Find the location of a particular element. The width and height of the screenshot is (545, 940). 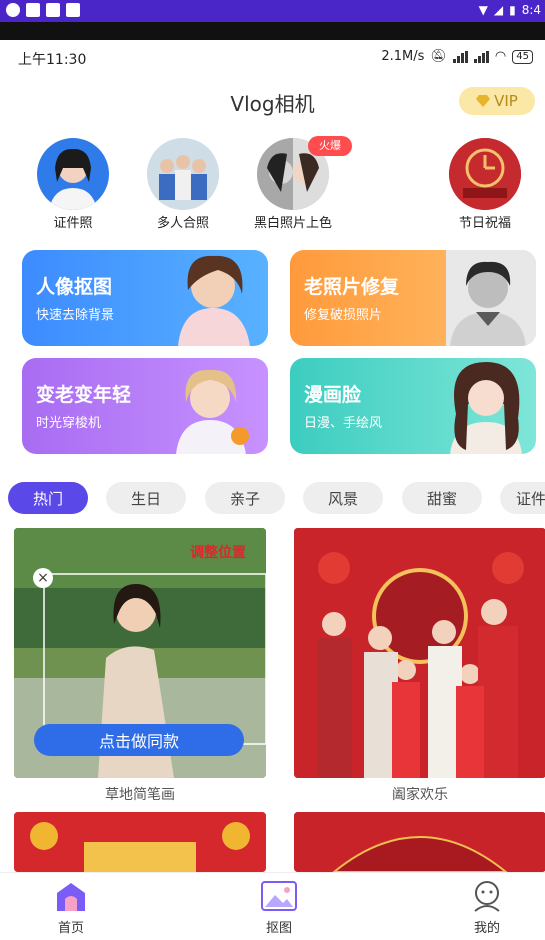

app-icon is located at coordinates (73, 10).